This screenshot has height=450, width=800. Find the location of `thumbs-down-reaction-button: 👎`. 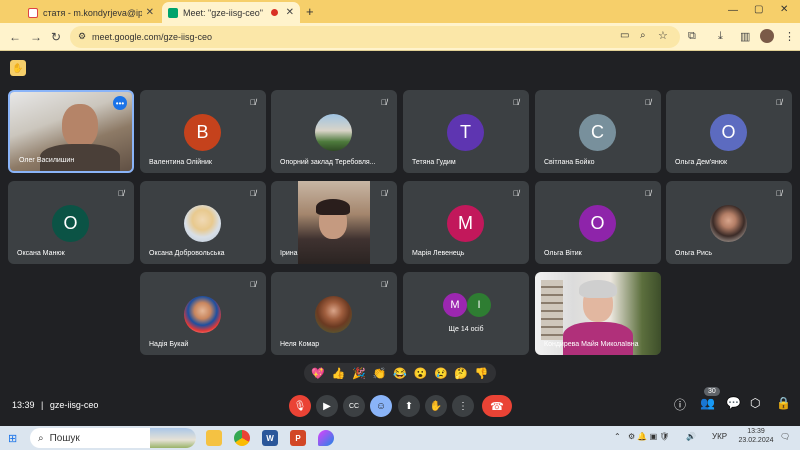

thumbs-down-reaction-button: 👎 is located at coordinates (482, 373).